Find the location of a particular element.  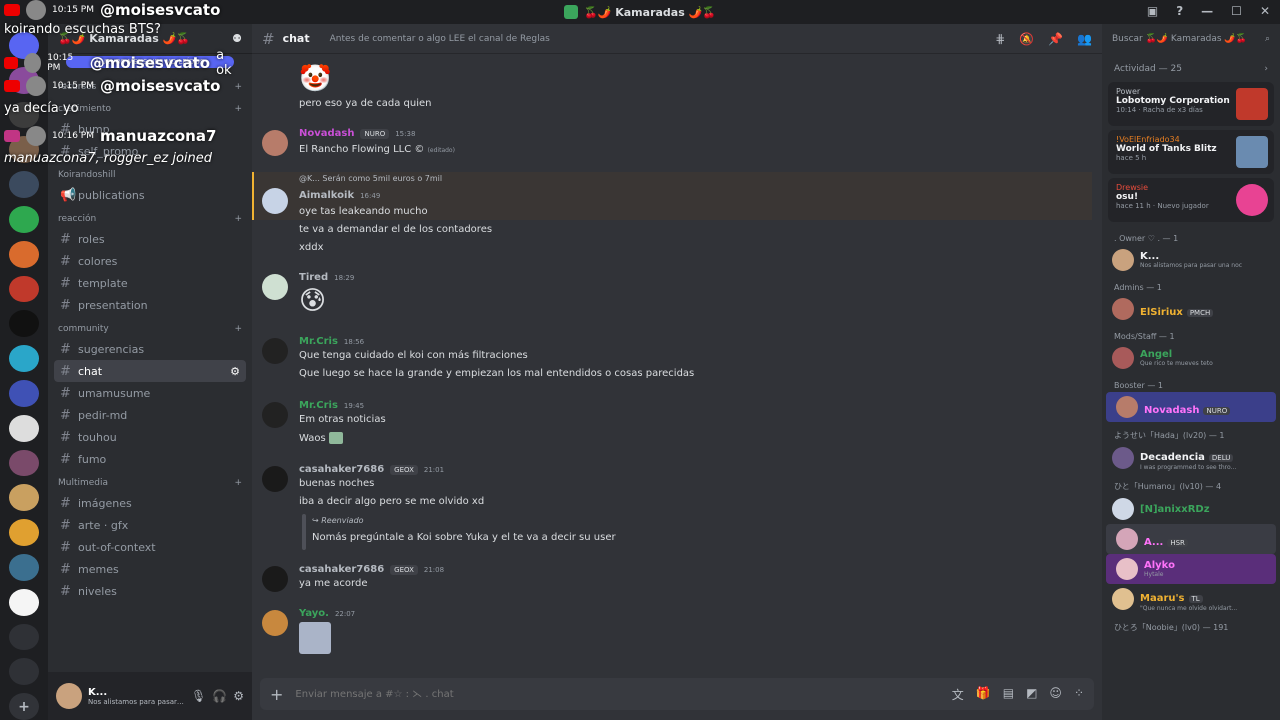

inbox-icon: ▣ is located at coordinates (1152, 11).